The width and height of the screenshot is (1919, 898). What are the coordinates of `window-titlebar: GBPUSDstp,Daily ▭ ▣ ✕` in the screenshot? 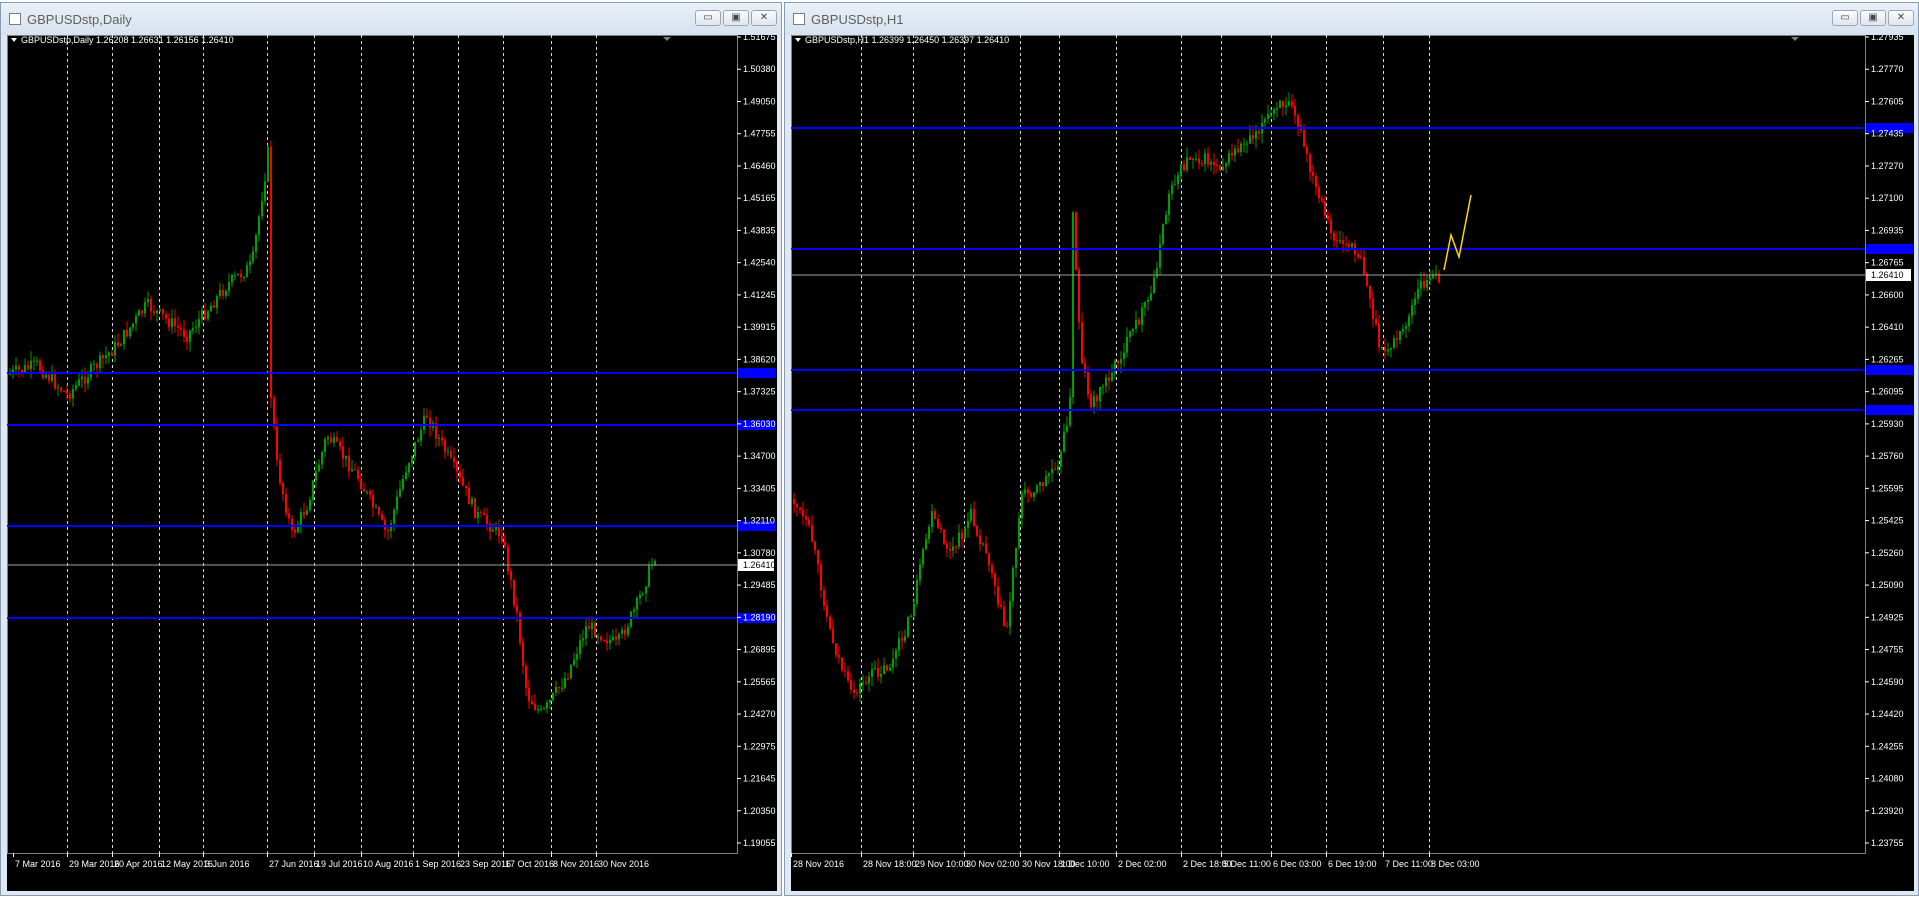 It's located at (391, 19).